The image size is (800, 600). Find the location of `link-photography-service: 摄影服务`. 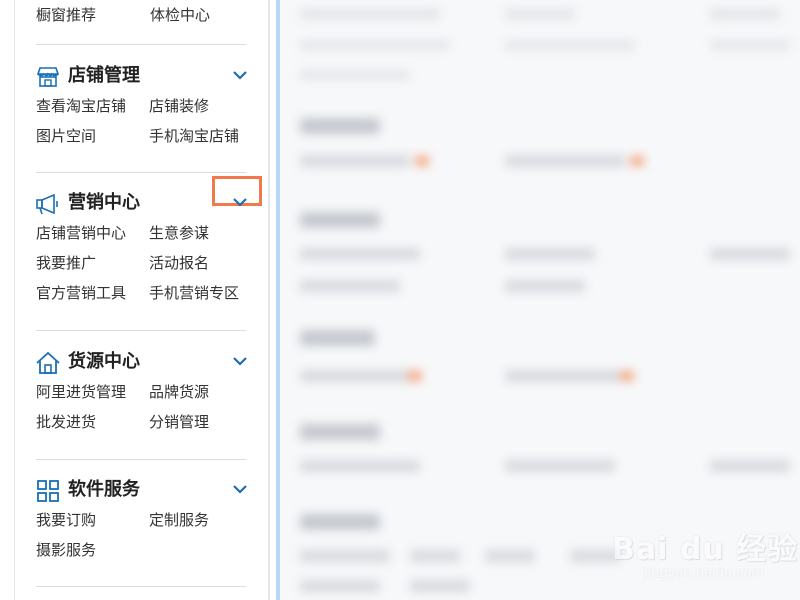

link-photography-service: 摄影服务 is located at coordinates (66, 550).